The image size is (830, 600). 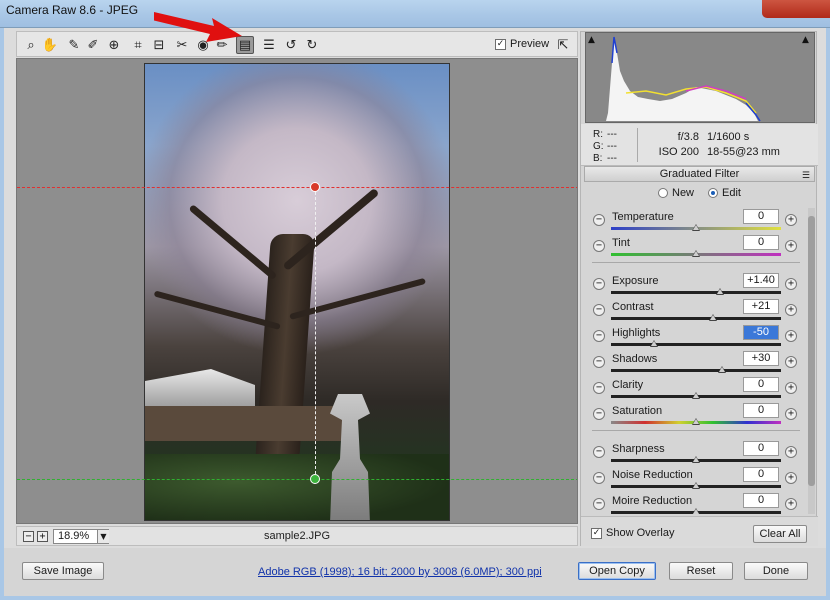 What do you see at coordinates (713, 193) in the screenshot?
I see `mode-edit-radio` at bounding box center [713, 193].